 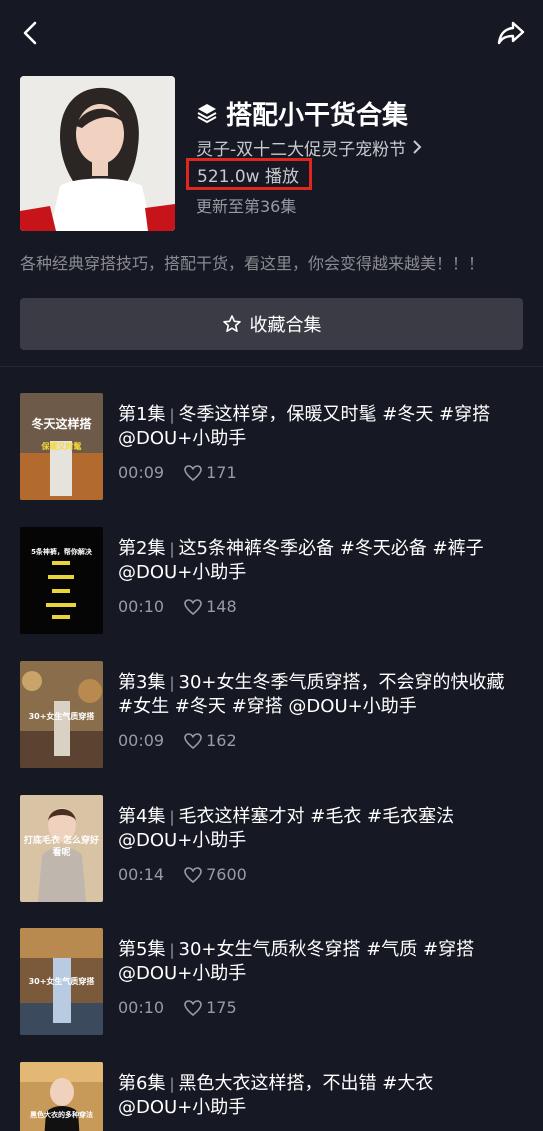 What do you see at coordinates (276, 1095) in the screenshot?
I see `episode-title: 第6集 | 黑色大衣这样搭，不出错 #大衣 @DOU+小助手` at bounding box center [276, 1095].